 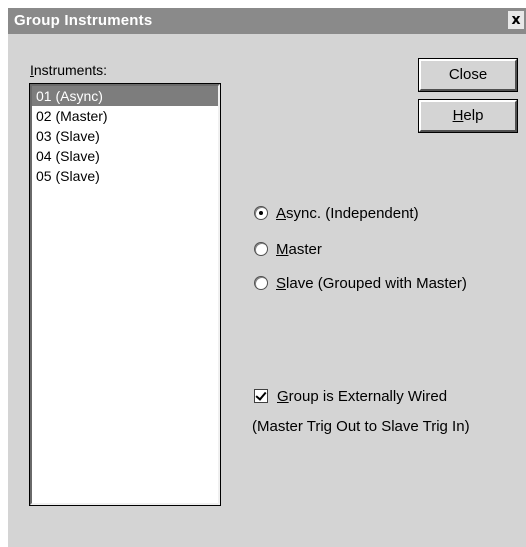 What do you see at coordinates (281, 283) in the screenshot?
I see `radio-slave-accel: S` at bounding box center [281, 283].